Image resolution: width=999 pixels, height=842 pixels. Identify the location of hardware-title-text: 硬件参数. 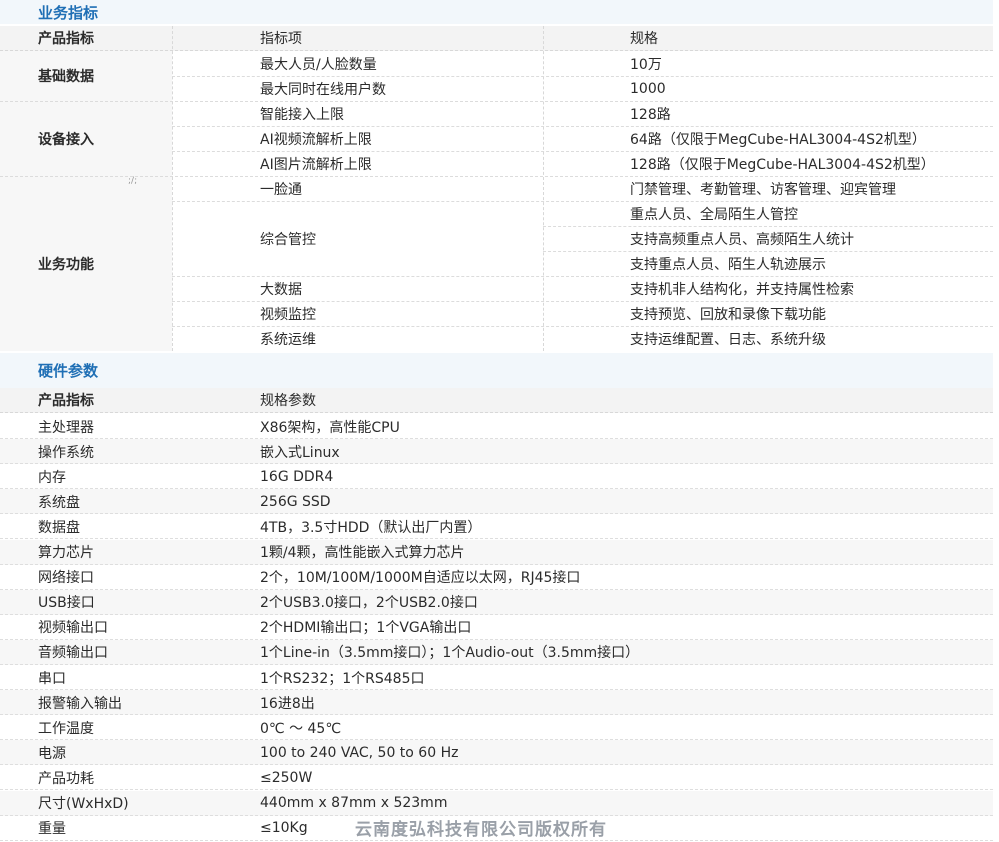
(68, 371).